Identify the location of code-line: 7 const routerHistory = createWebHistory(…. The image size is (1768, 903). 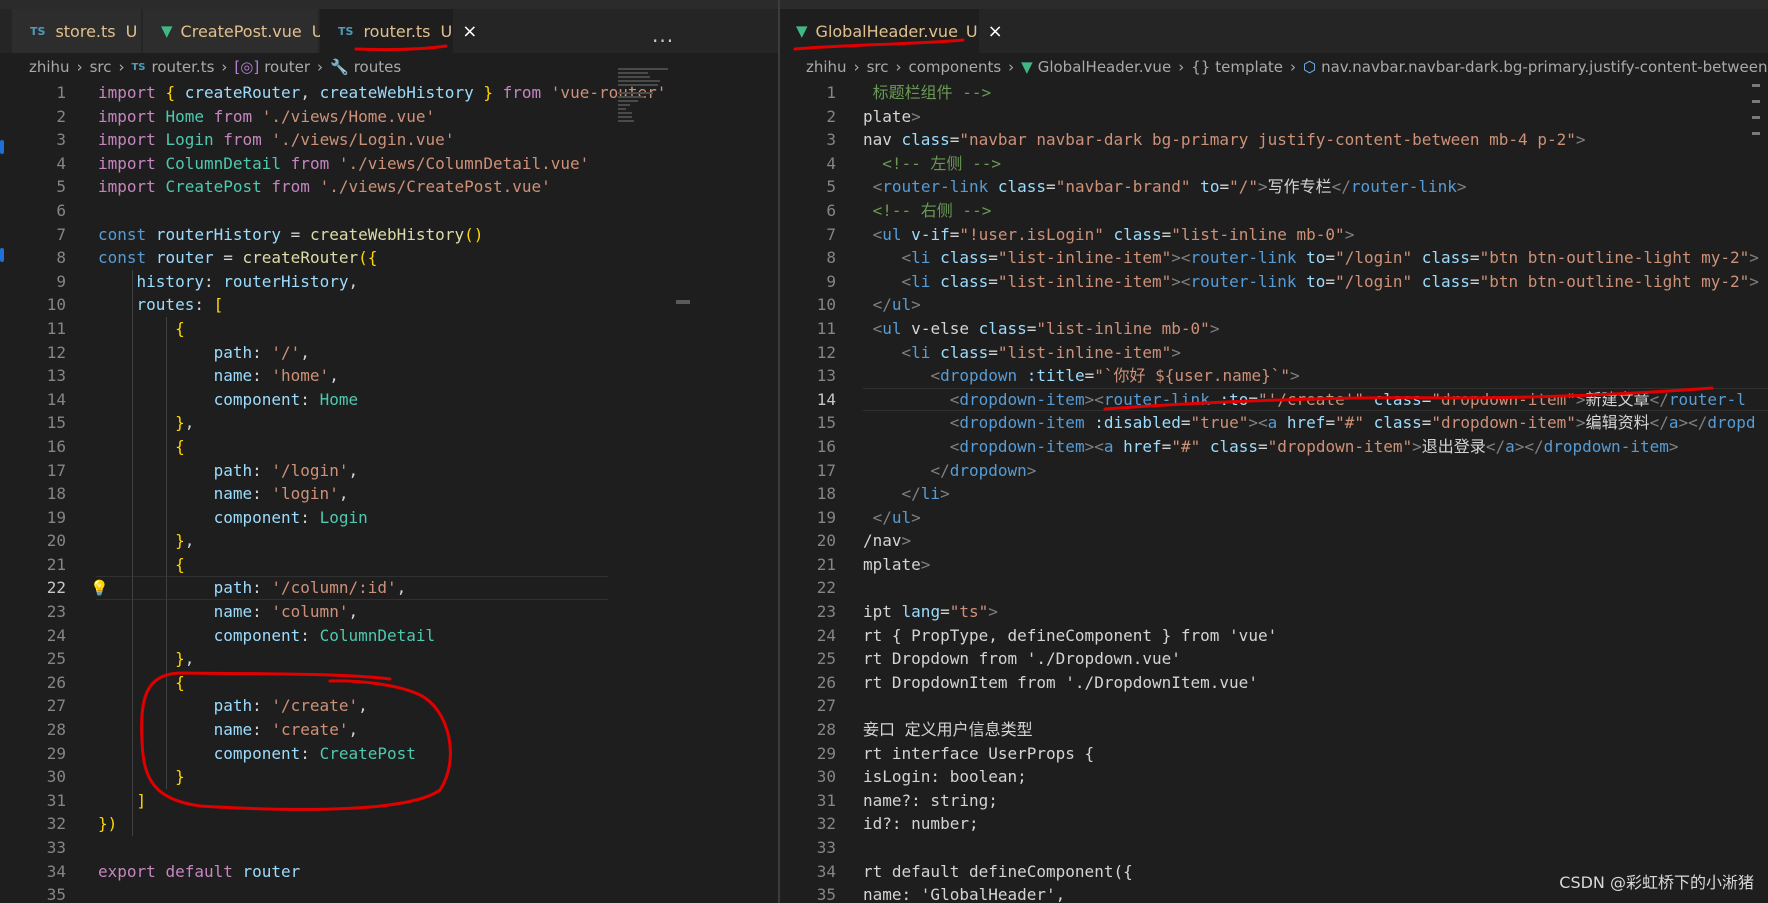
(389, 235).